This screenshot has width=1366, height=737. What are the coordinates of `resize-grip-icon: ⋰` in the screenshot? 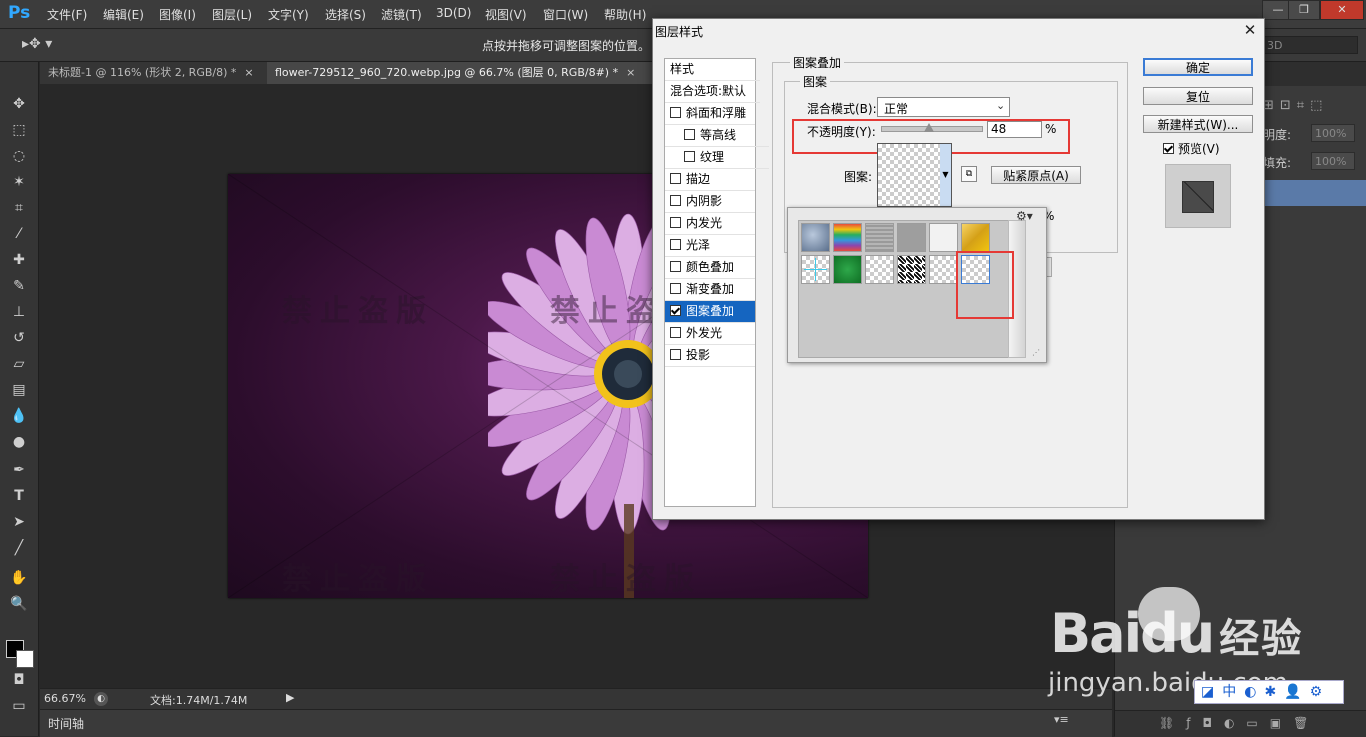 It's located at (1036, 352).